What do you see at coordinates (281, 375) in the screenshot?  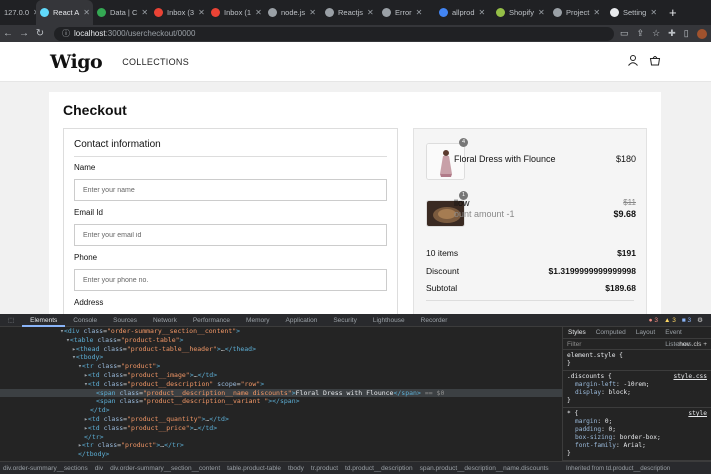 I see `dom-node-line: ▸<td class="product__image">…</td>` at bounding box center [281, 375].